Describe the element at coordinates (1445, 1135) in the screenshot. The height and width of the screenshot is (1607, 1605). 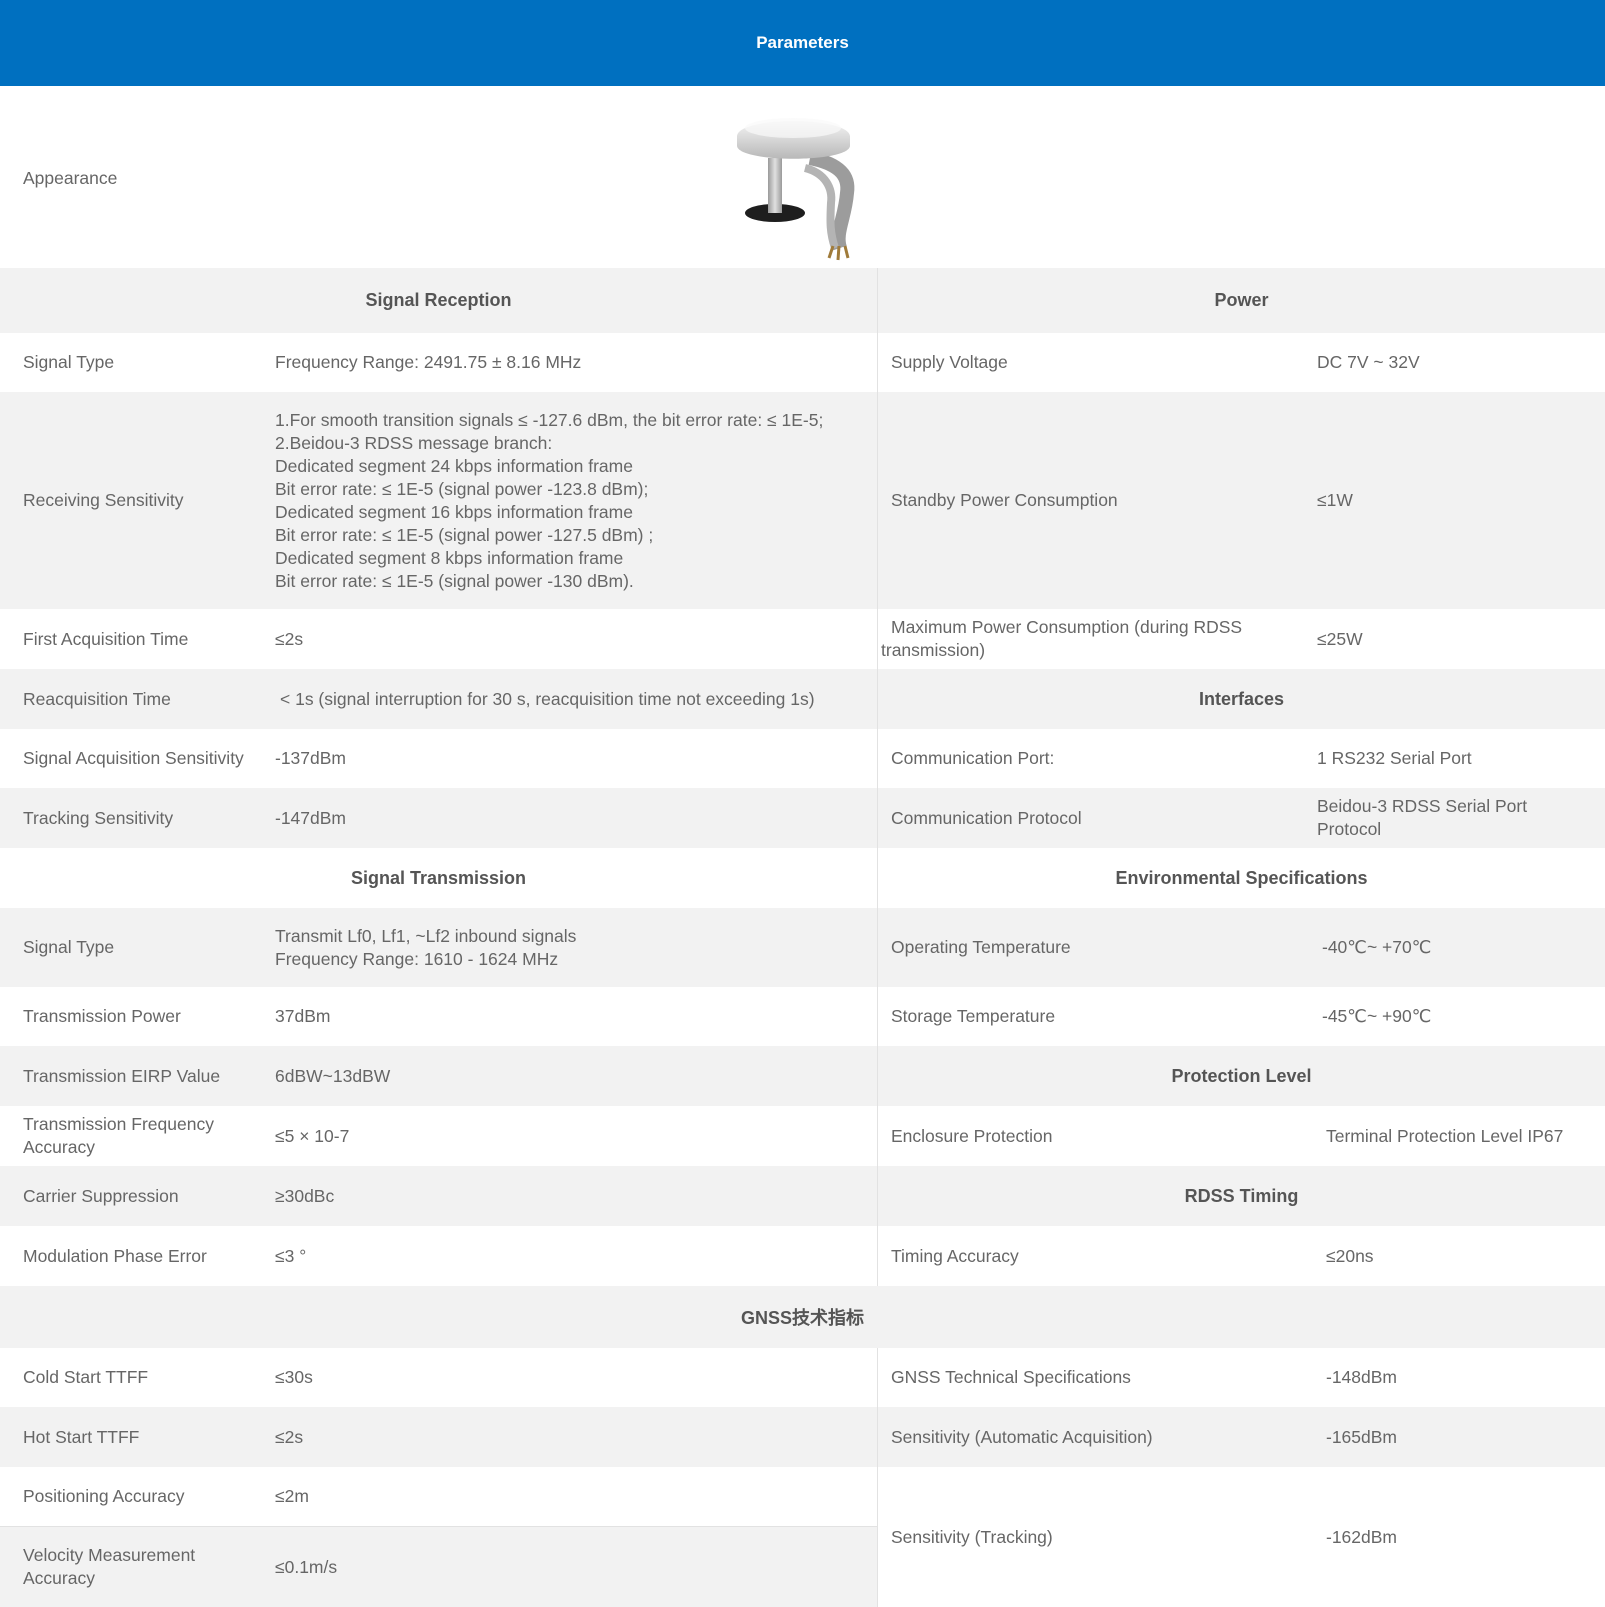
I see `enclosure-value: Terminal Protection Level IP67` at that location.